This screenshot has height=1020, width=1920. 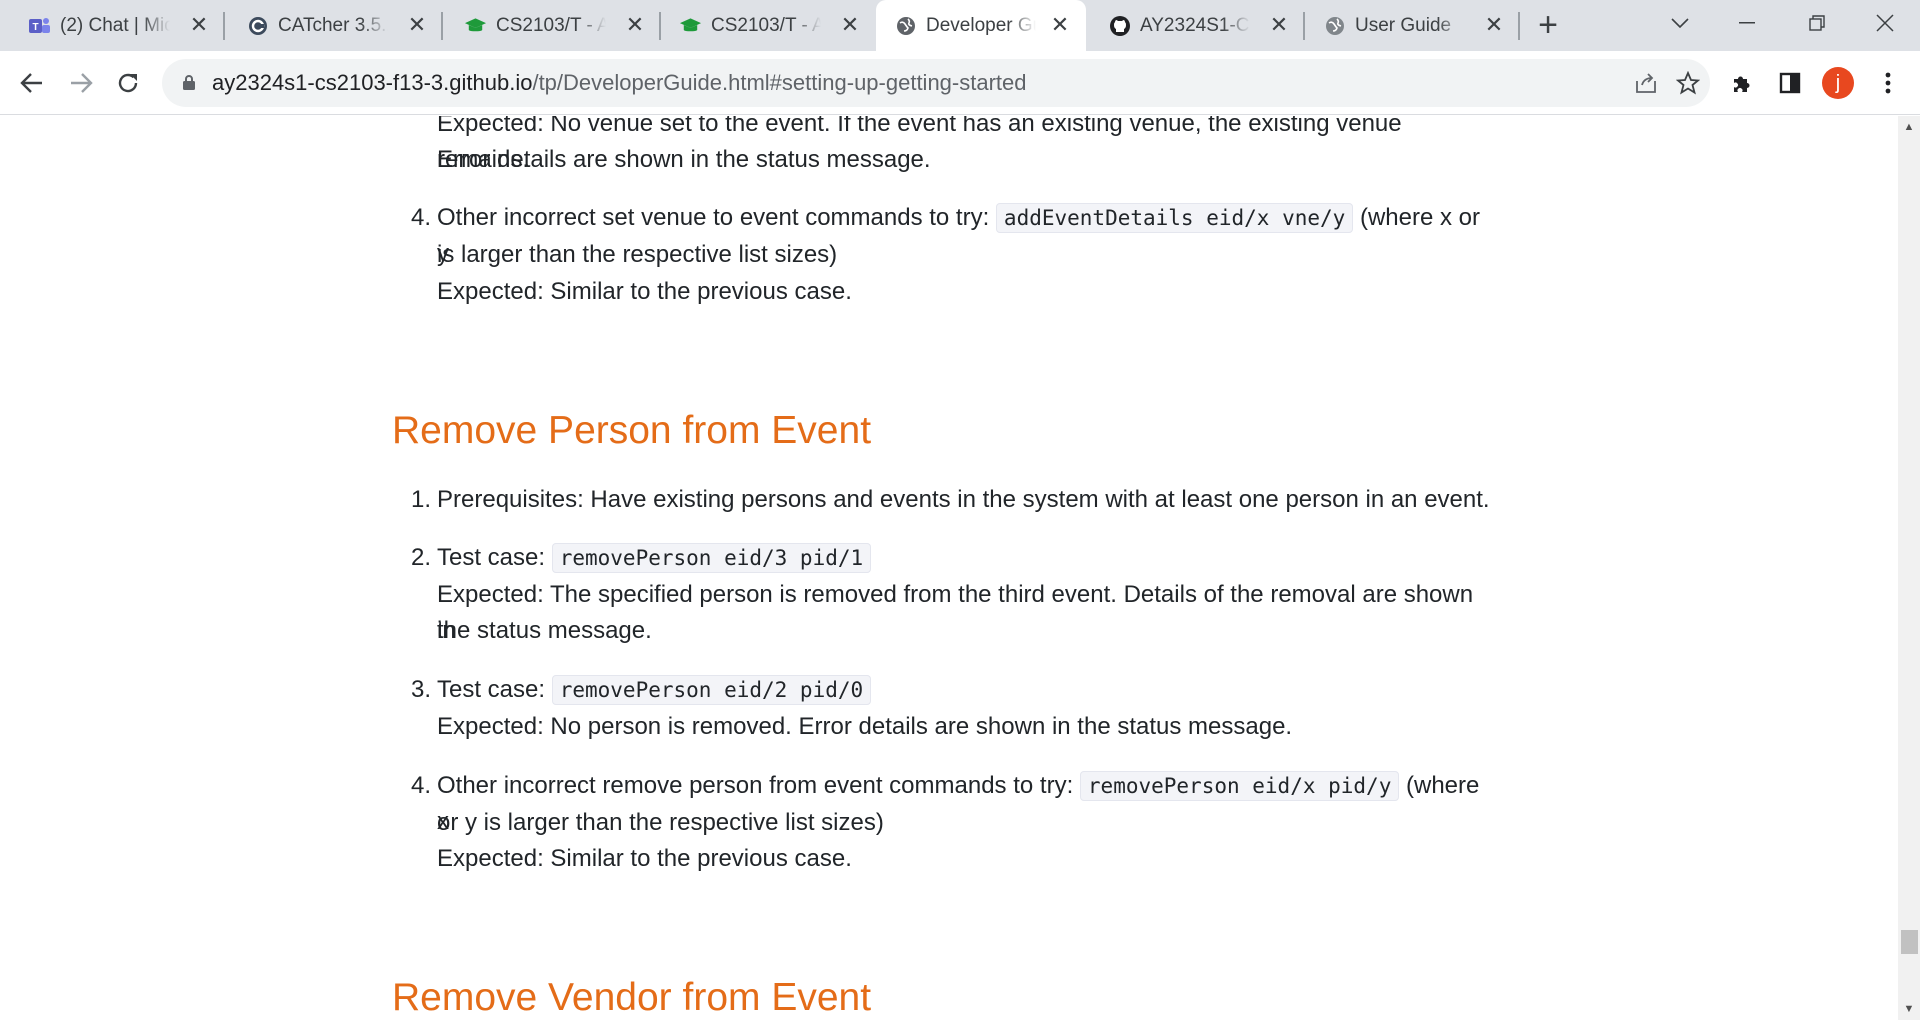 What do you see at coordinates (544, 630) in the screenshot?
I see `expected-text: the status message.` at bounding box center [544, 630].